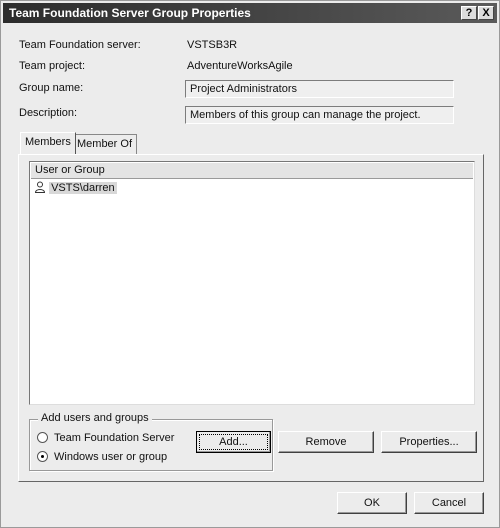 This screenshot has height=528, width=500. I want to click on group-name-label: Group name:, so click(51, 88).